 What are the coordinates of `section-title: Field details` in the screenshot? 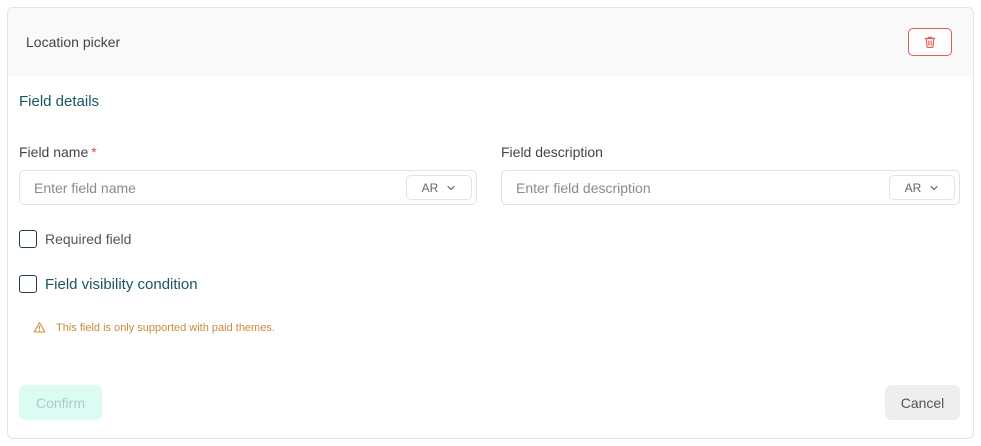 It's located at (59, 101).